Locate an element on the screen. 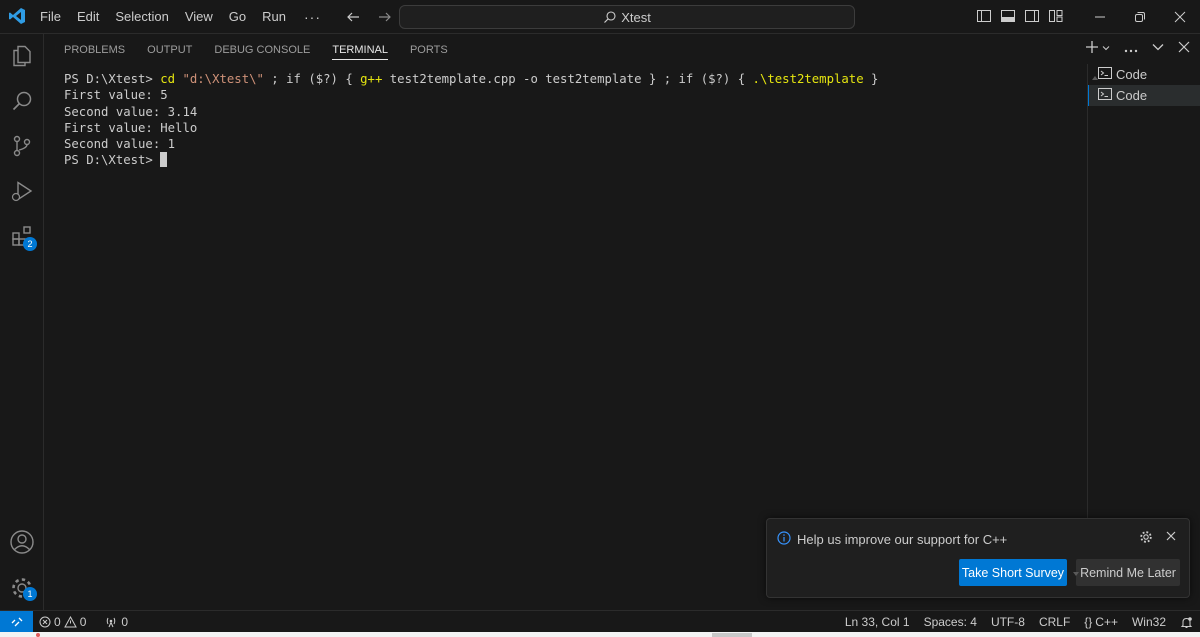  language-label: C++ is located at coordinates (1106, 622).